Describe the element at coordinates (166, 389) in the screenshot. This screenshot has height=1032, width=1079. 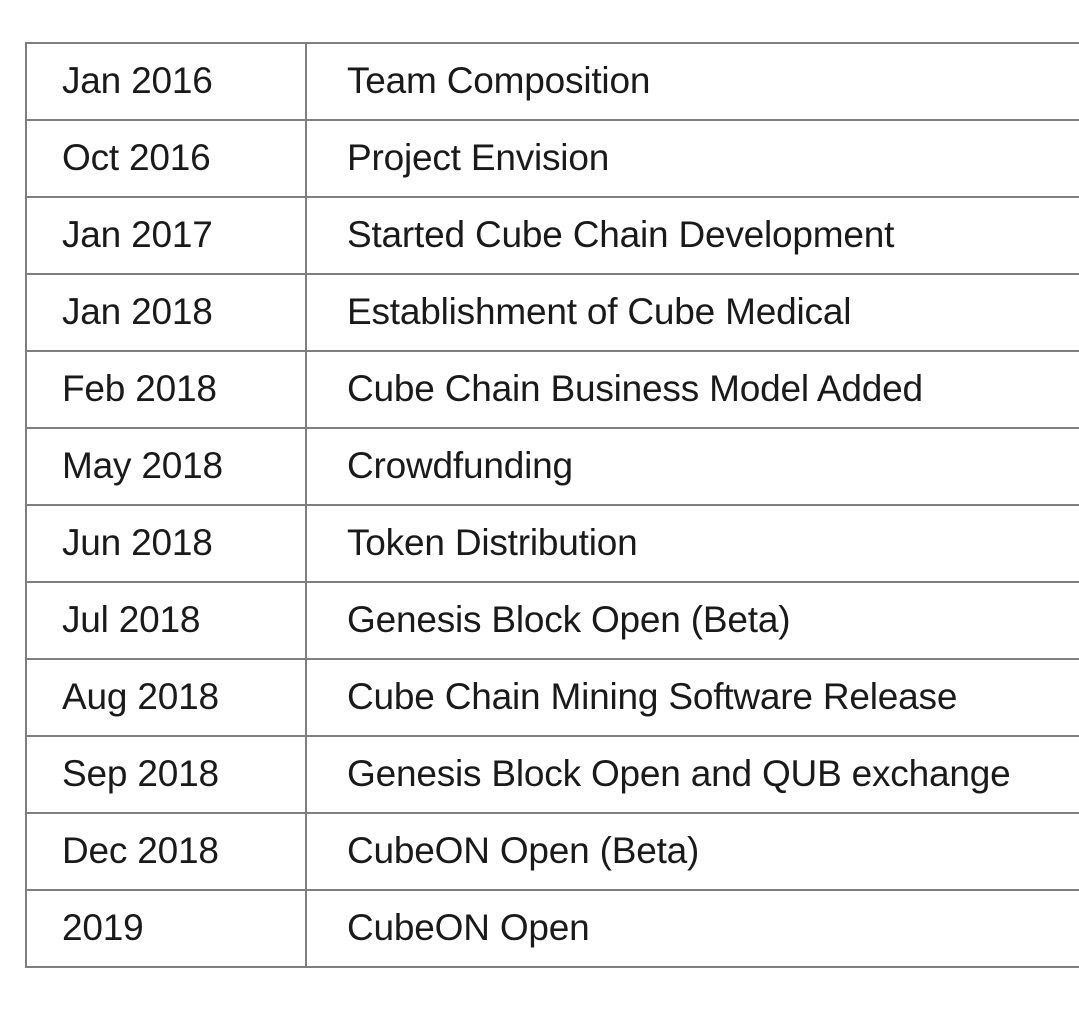
I see `roadmap-date-cell: Feb 2018` at that location.